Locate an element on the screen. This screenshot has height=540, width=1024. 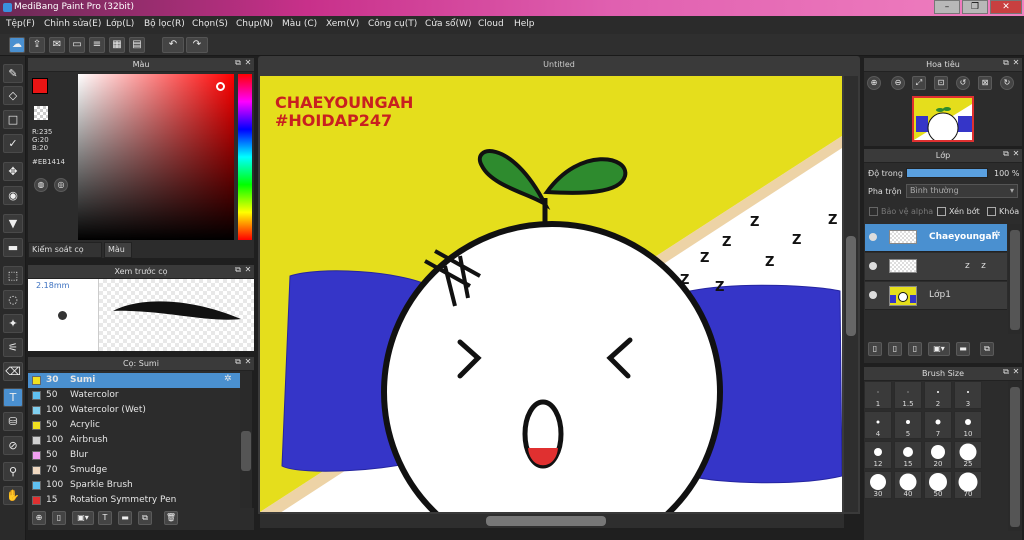
menu-select: Chọn(S) is located at coordinates (210, 24).